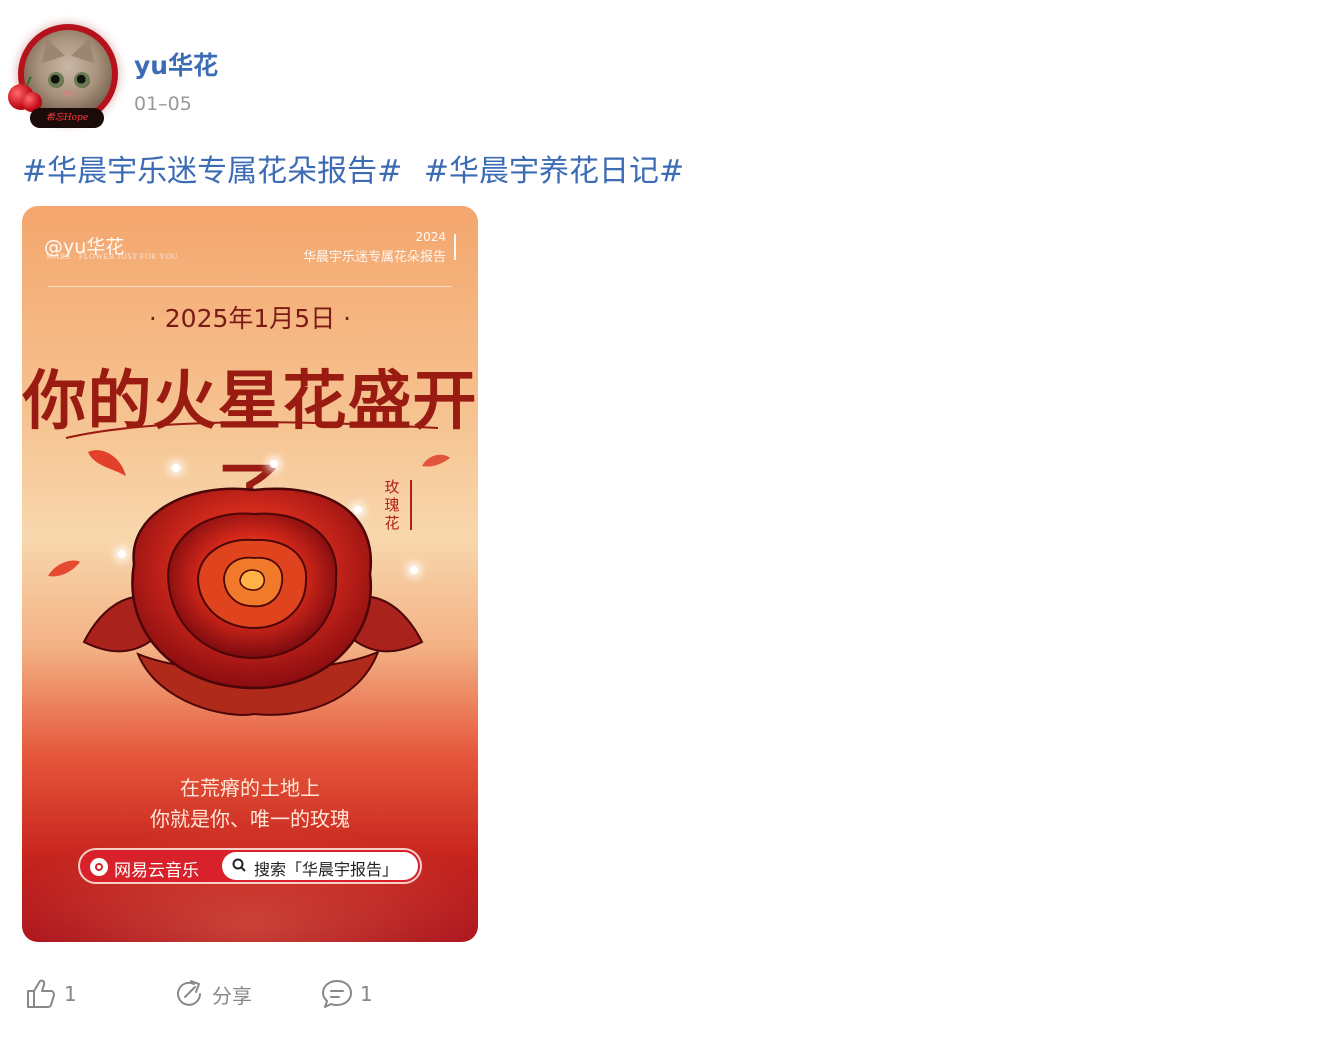  What do you see at coordinates (156, 871) in the screenshot?
I see `brand-name: 网易云音乐` at bounding box center [156, 871].